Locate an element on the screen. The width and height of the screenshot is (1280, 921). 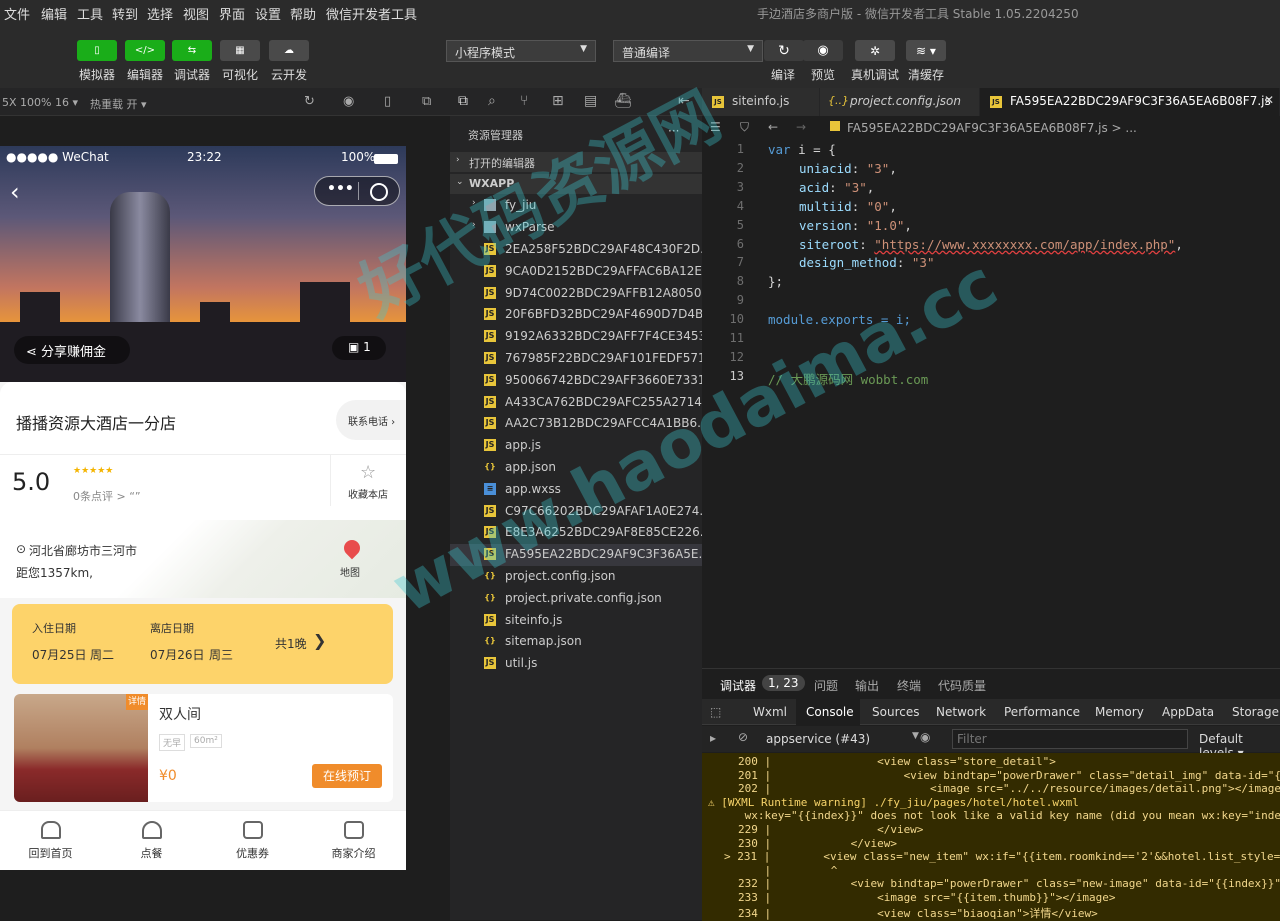
file-row: JS siteinfo.js is located at coordinates (576, 621).